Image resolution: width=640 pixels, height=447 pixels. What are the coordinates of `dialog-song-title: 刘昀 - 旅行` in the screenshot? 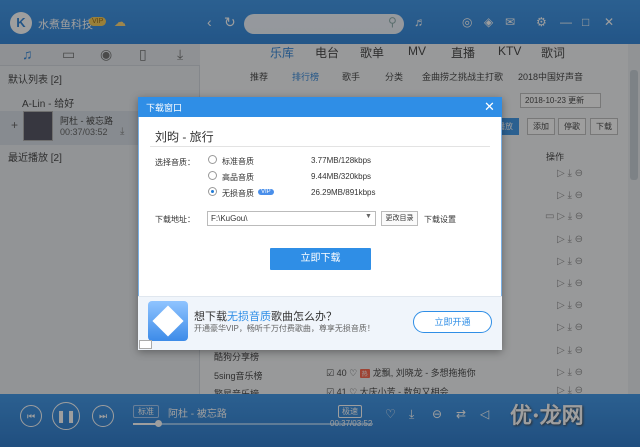 It's located at (184, 137).